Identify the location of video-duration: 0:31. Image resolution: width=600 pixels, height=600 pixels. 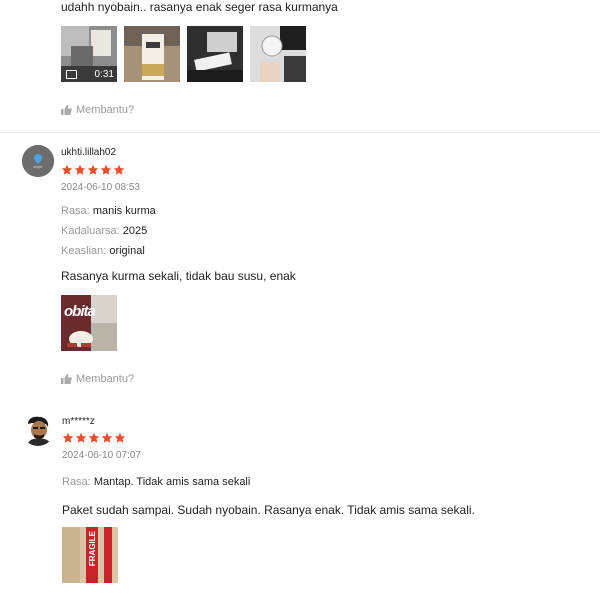
(104, 74).